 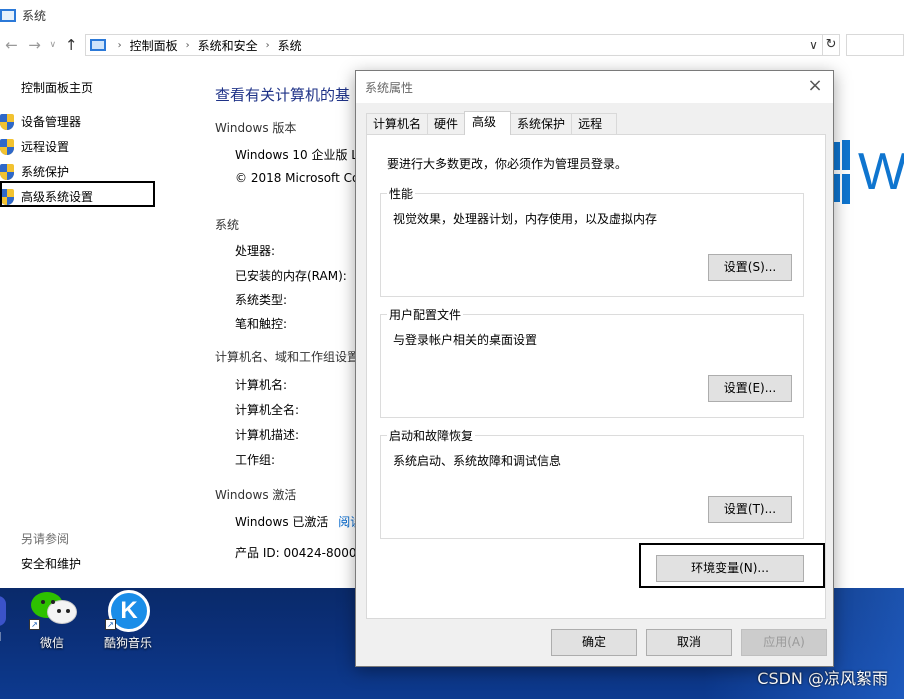 I want to click on desktop-icon-label: I, so click(x=1, y=637).